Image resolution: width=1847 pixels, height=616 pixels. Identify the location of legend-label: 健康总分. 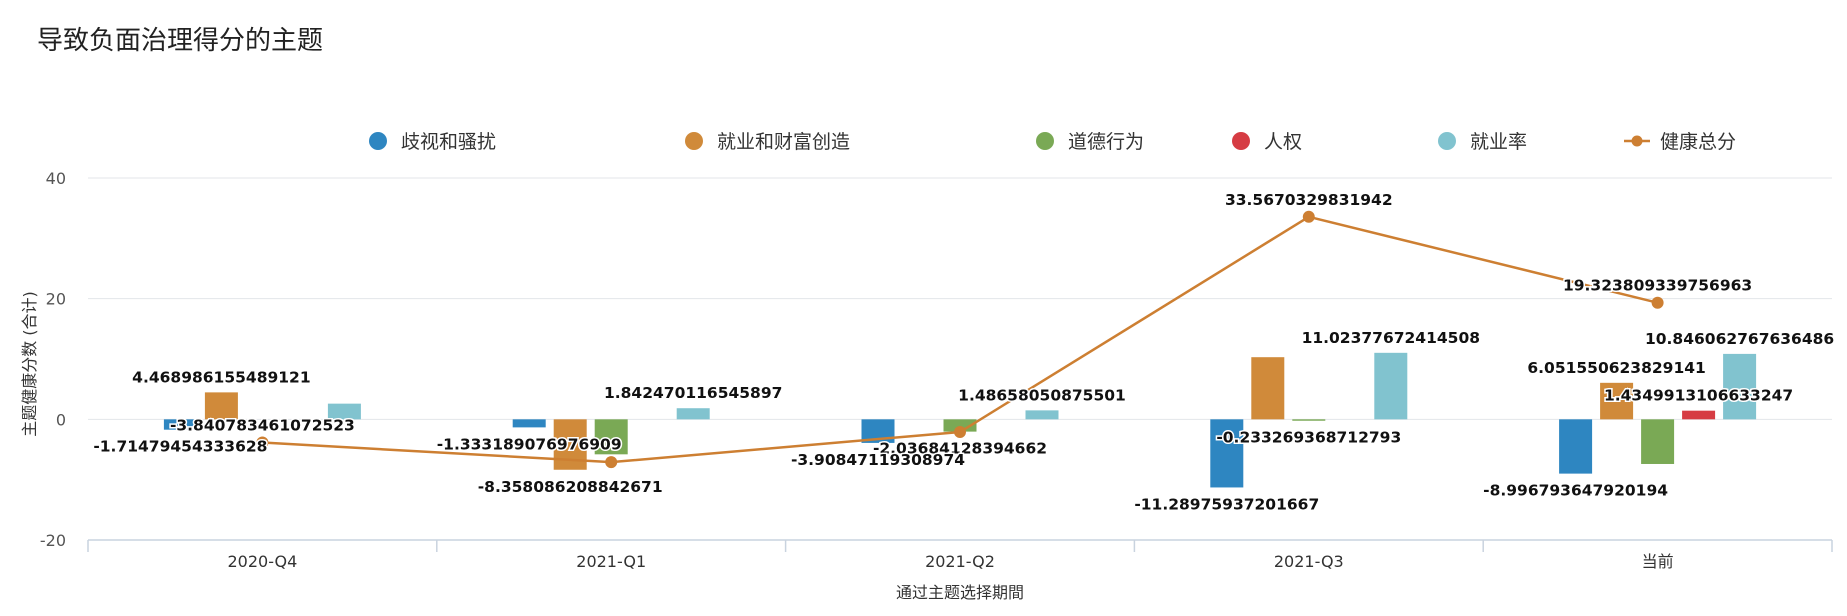
(1698, 142).